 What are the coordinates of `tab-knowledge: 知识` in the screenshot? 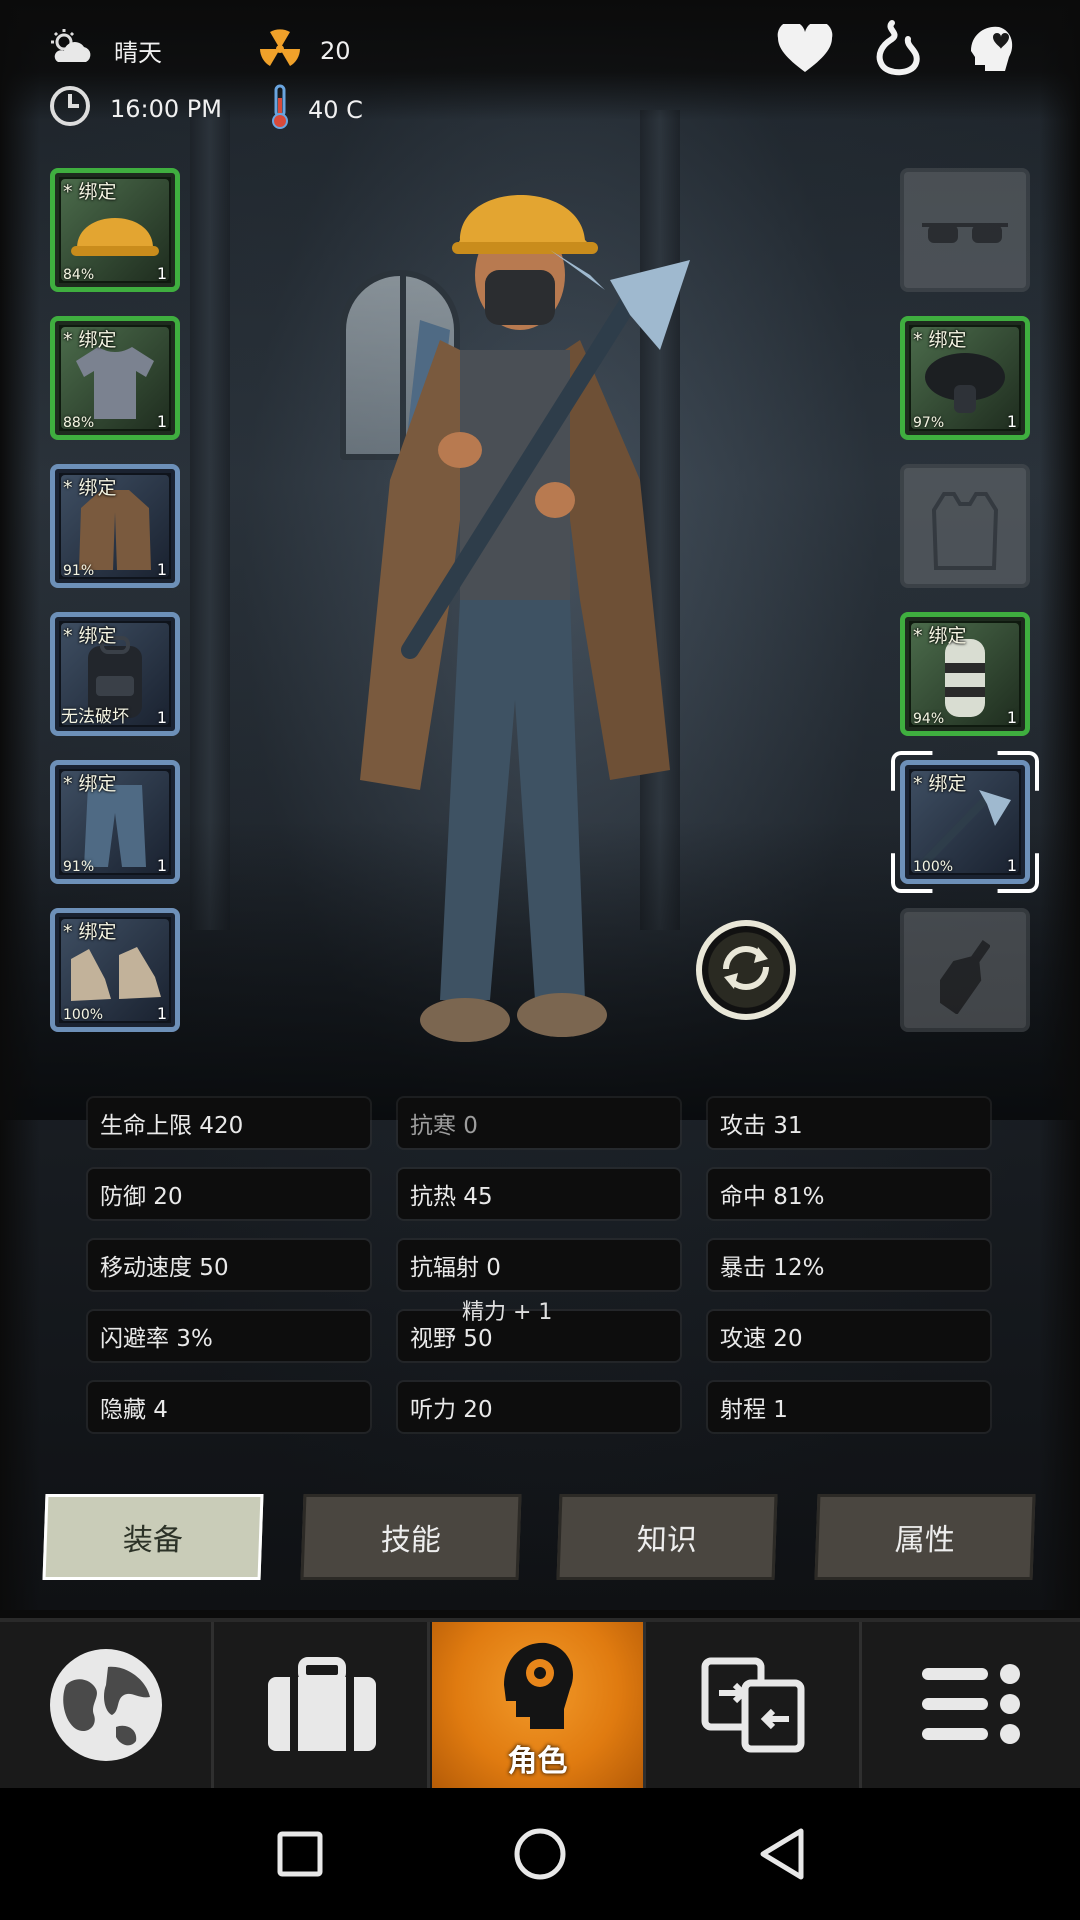 It's located at (667, 1537).